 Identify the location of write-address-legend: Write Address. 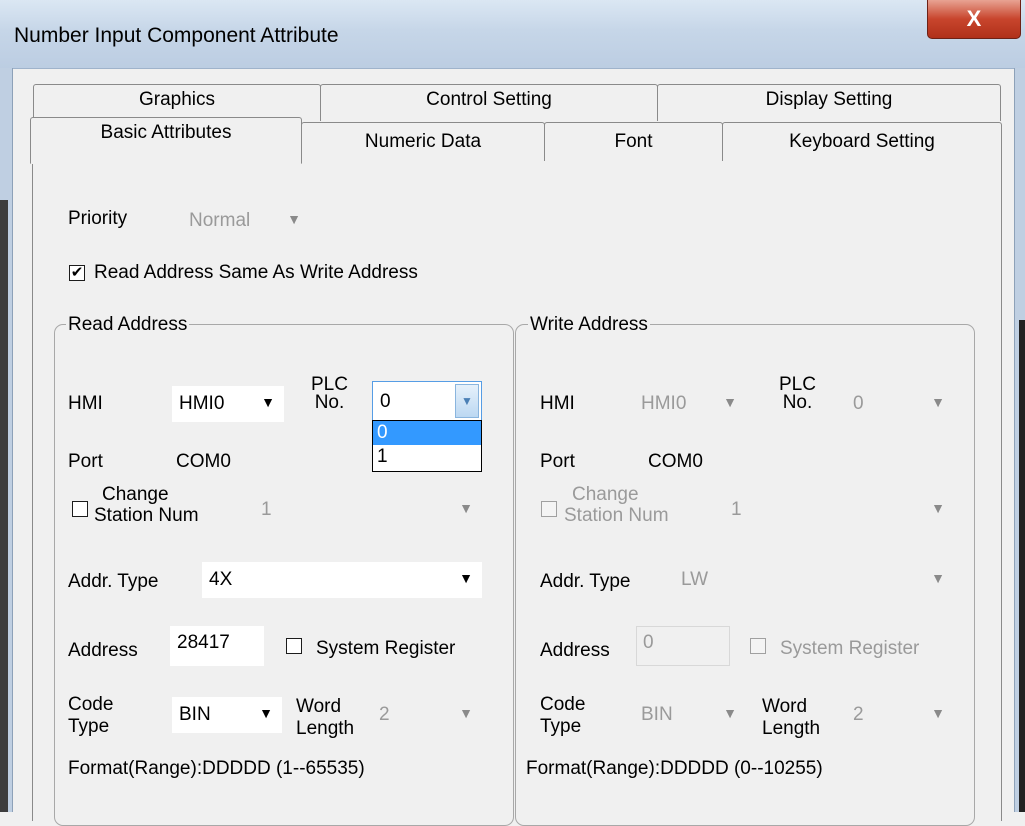
(589, 325).